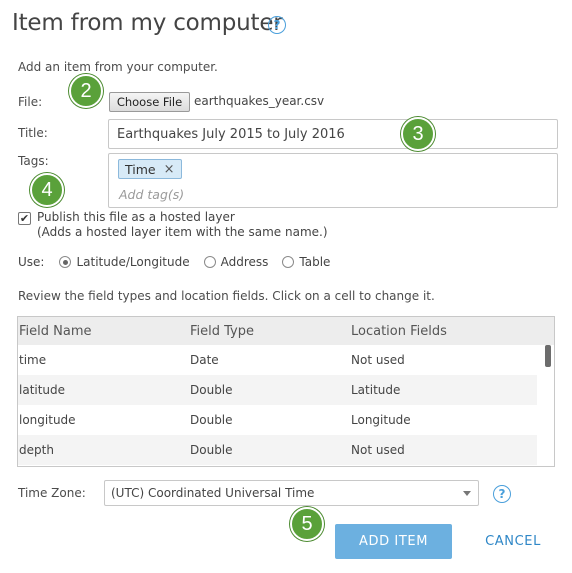  Describe the element at coordinates (204, 360) in the screenshot. I see `cell-field-type: Date` at that location.